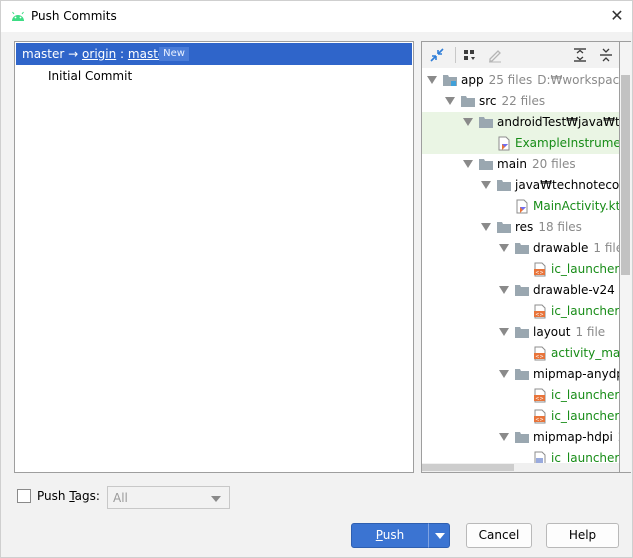  I want to click on tree-row-label: mipmap-hdpi2, so click(576, 437).